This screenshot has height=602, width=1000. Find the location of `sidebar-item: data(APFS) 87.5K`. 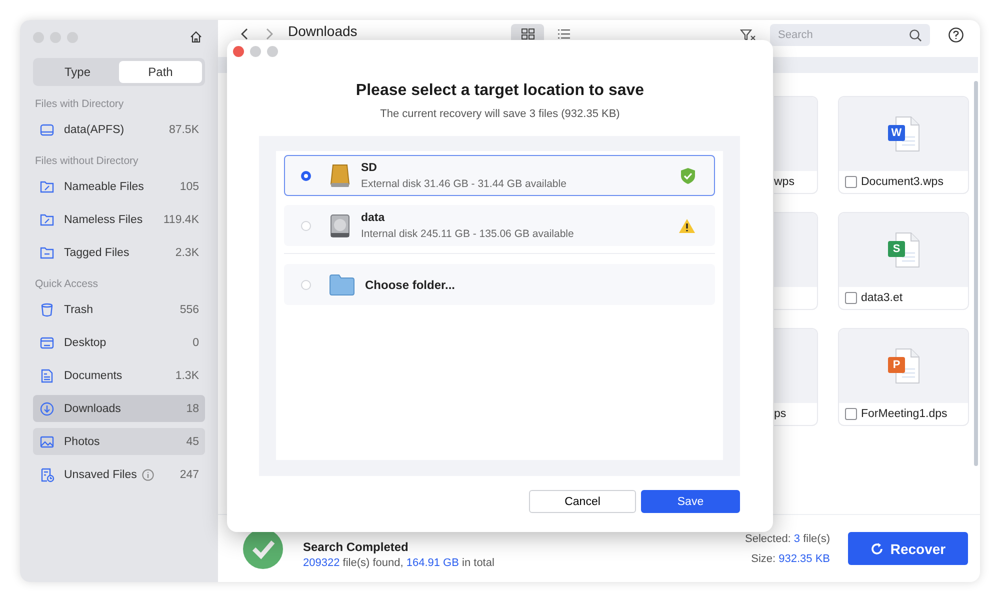

sidebar-item: data(APFS) 87.5K is located at coordinates (119, 129).